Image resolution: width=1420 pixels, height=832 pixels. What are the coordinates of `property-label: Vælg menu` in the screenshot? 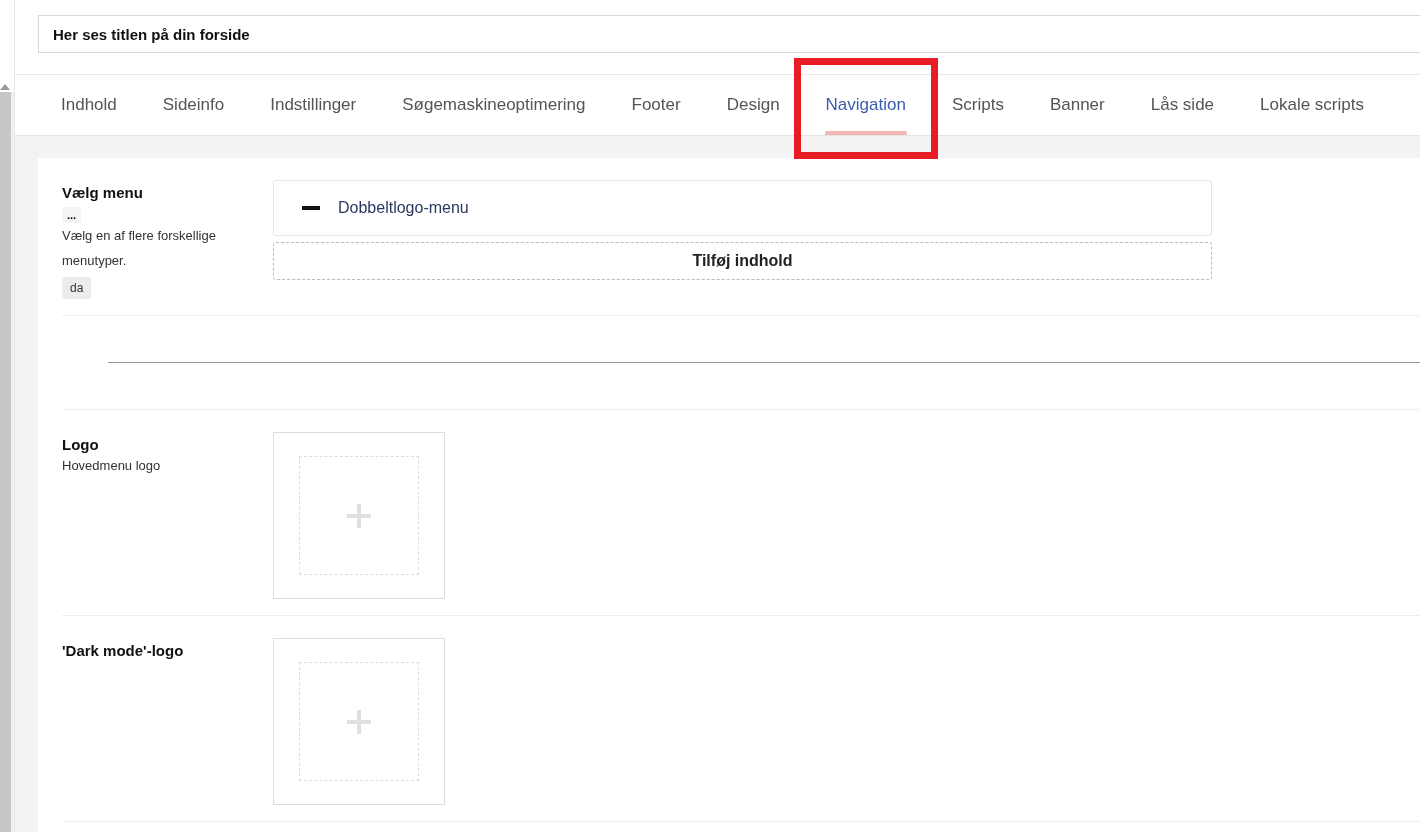 It's located at (102, 192).